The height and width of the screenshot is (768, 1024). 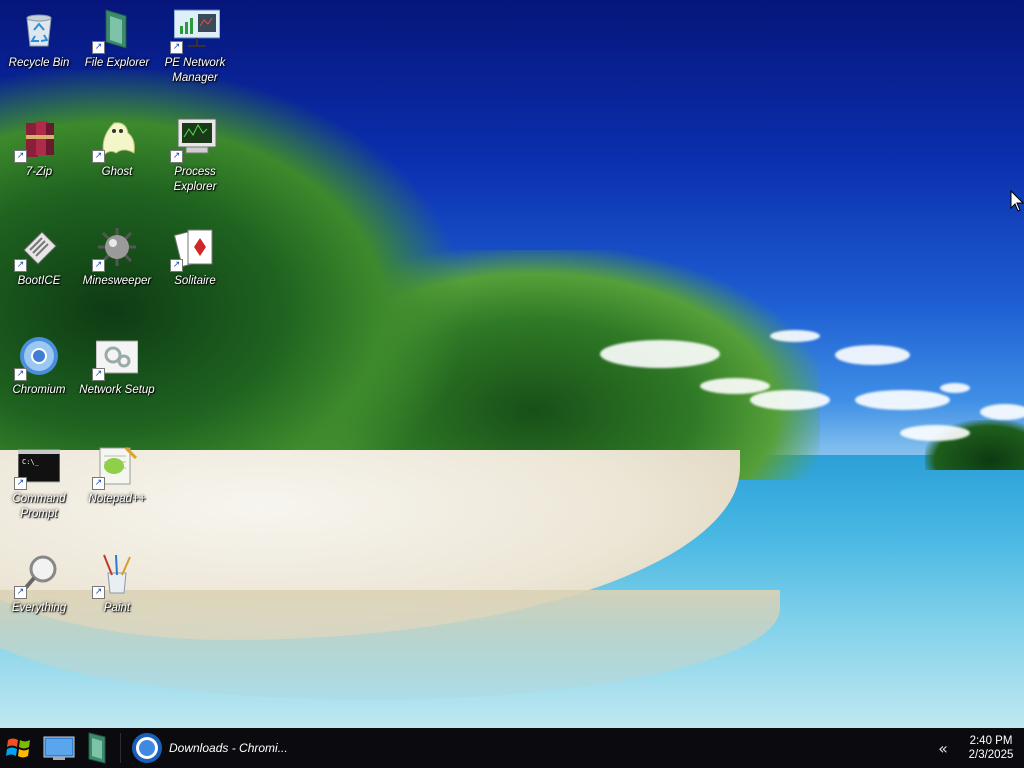 I want to click on icon-label: PE Network Manager, so click(x=195, y=70).